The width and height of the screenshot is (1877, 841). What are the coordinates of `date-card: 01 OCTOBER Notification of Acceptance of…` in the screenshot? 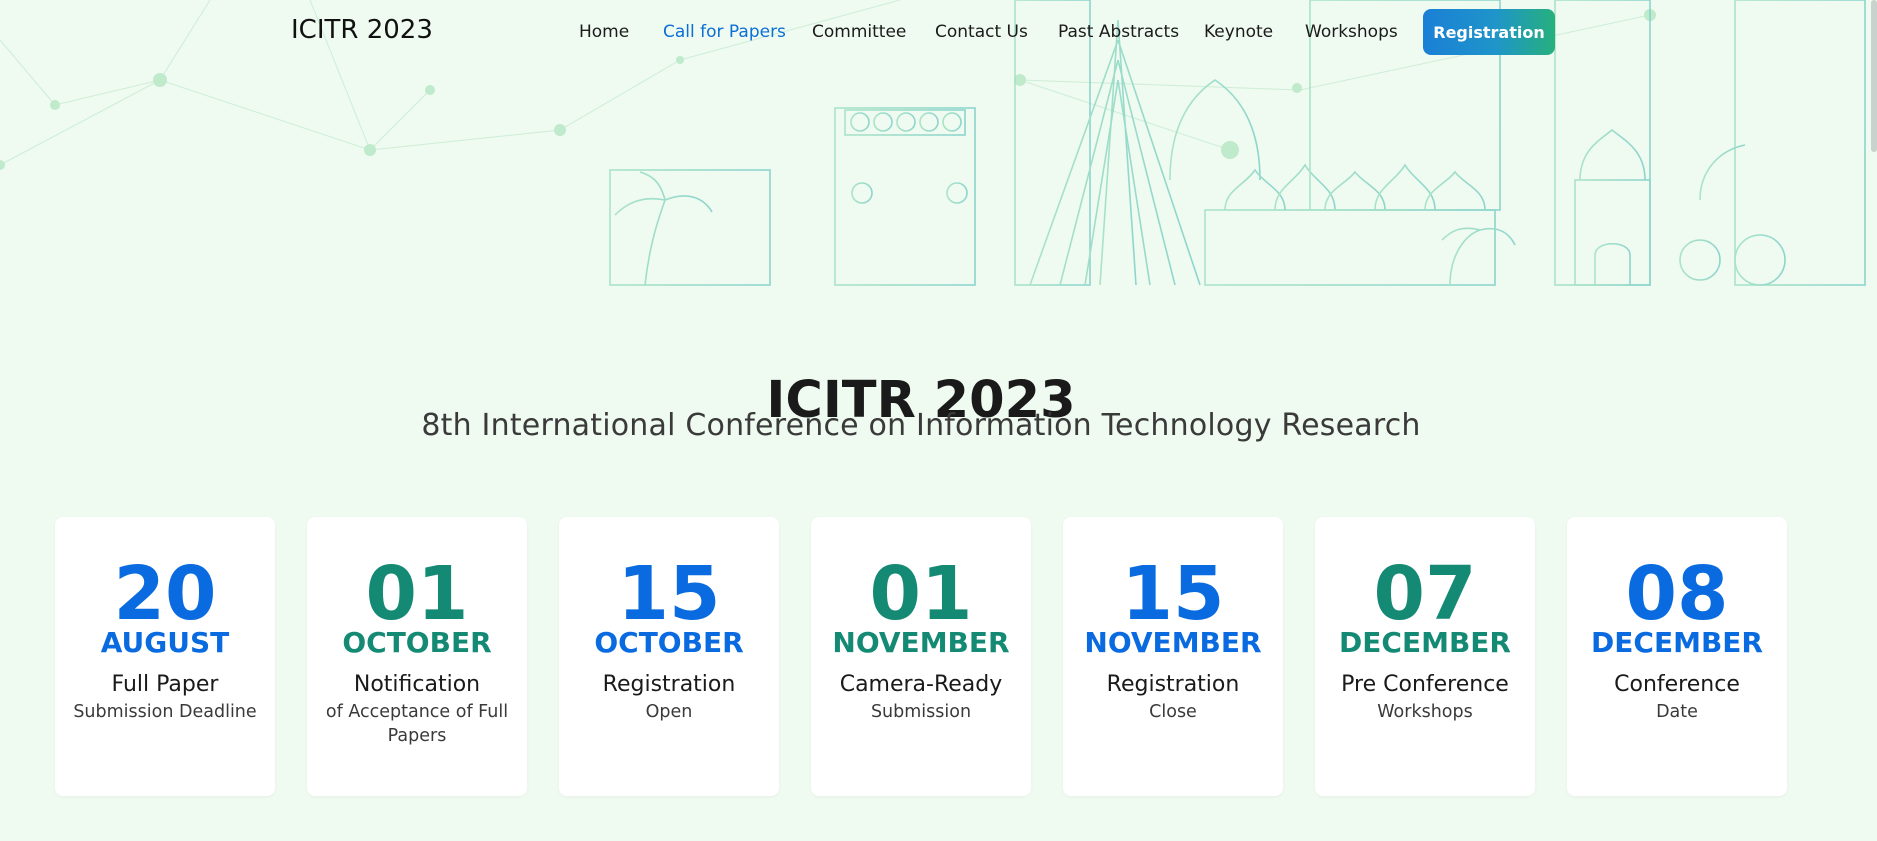 It's located at (417, 656).